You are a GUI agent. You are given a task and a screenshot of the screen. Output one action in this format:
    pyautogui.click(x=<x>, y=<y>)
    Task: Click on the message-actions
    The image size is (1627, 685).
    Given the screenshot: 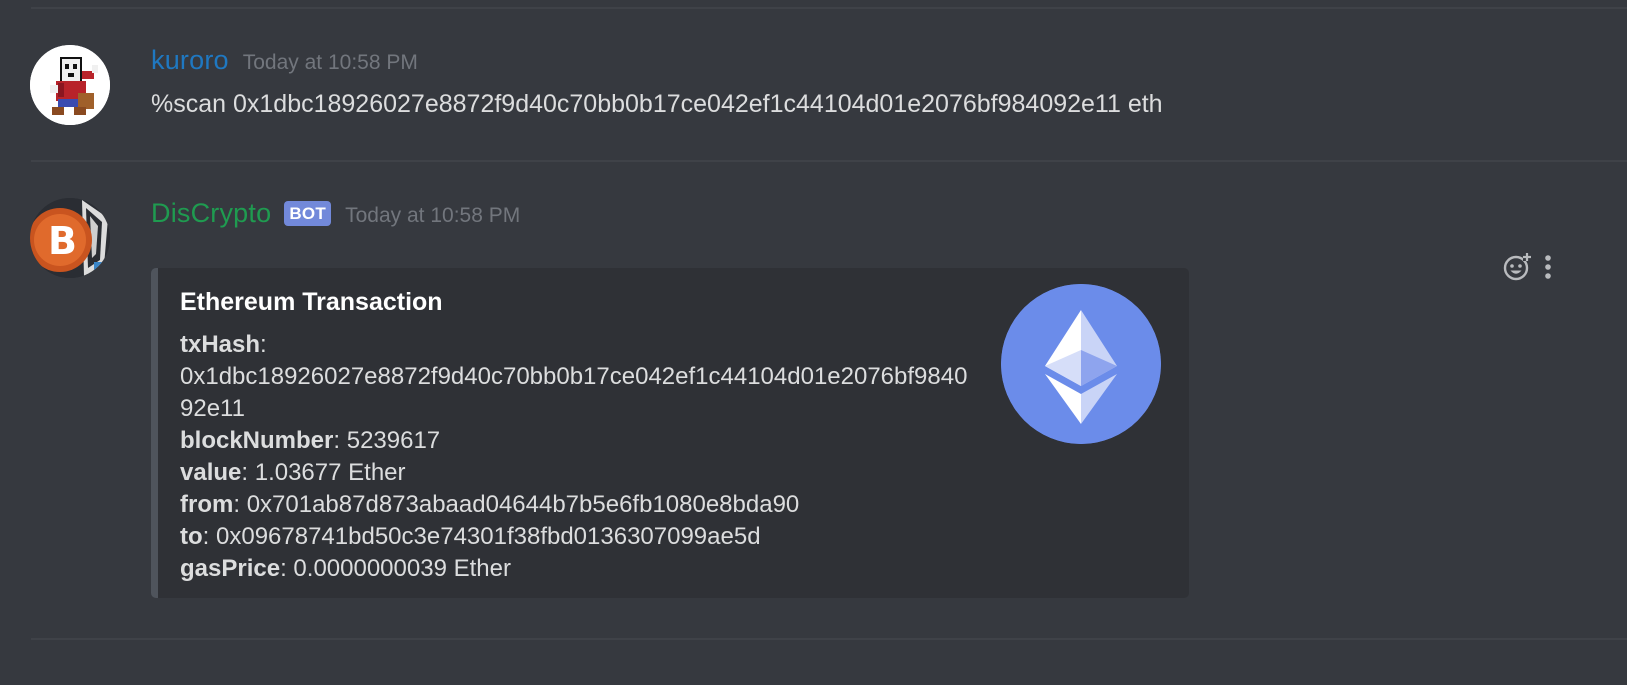 What is the action you would take?
    pyautogui.click(x=1529, y=267)
    